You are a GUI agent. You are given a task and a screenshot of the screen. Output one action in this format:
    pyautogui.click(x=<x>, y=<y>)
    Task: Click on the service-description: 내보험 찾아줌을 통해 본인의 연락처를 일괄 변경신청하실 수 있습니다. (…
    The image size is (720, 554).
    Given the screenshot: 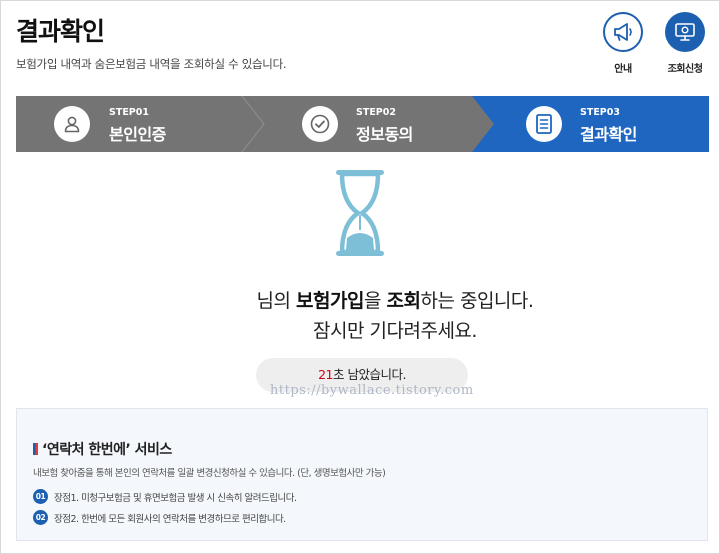 What is the action you would take?
    pyautogui.click(x=209, y=473)
    